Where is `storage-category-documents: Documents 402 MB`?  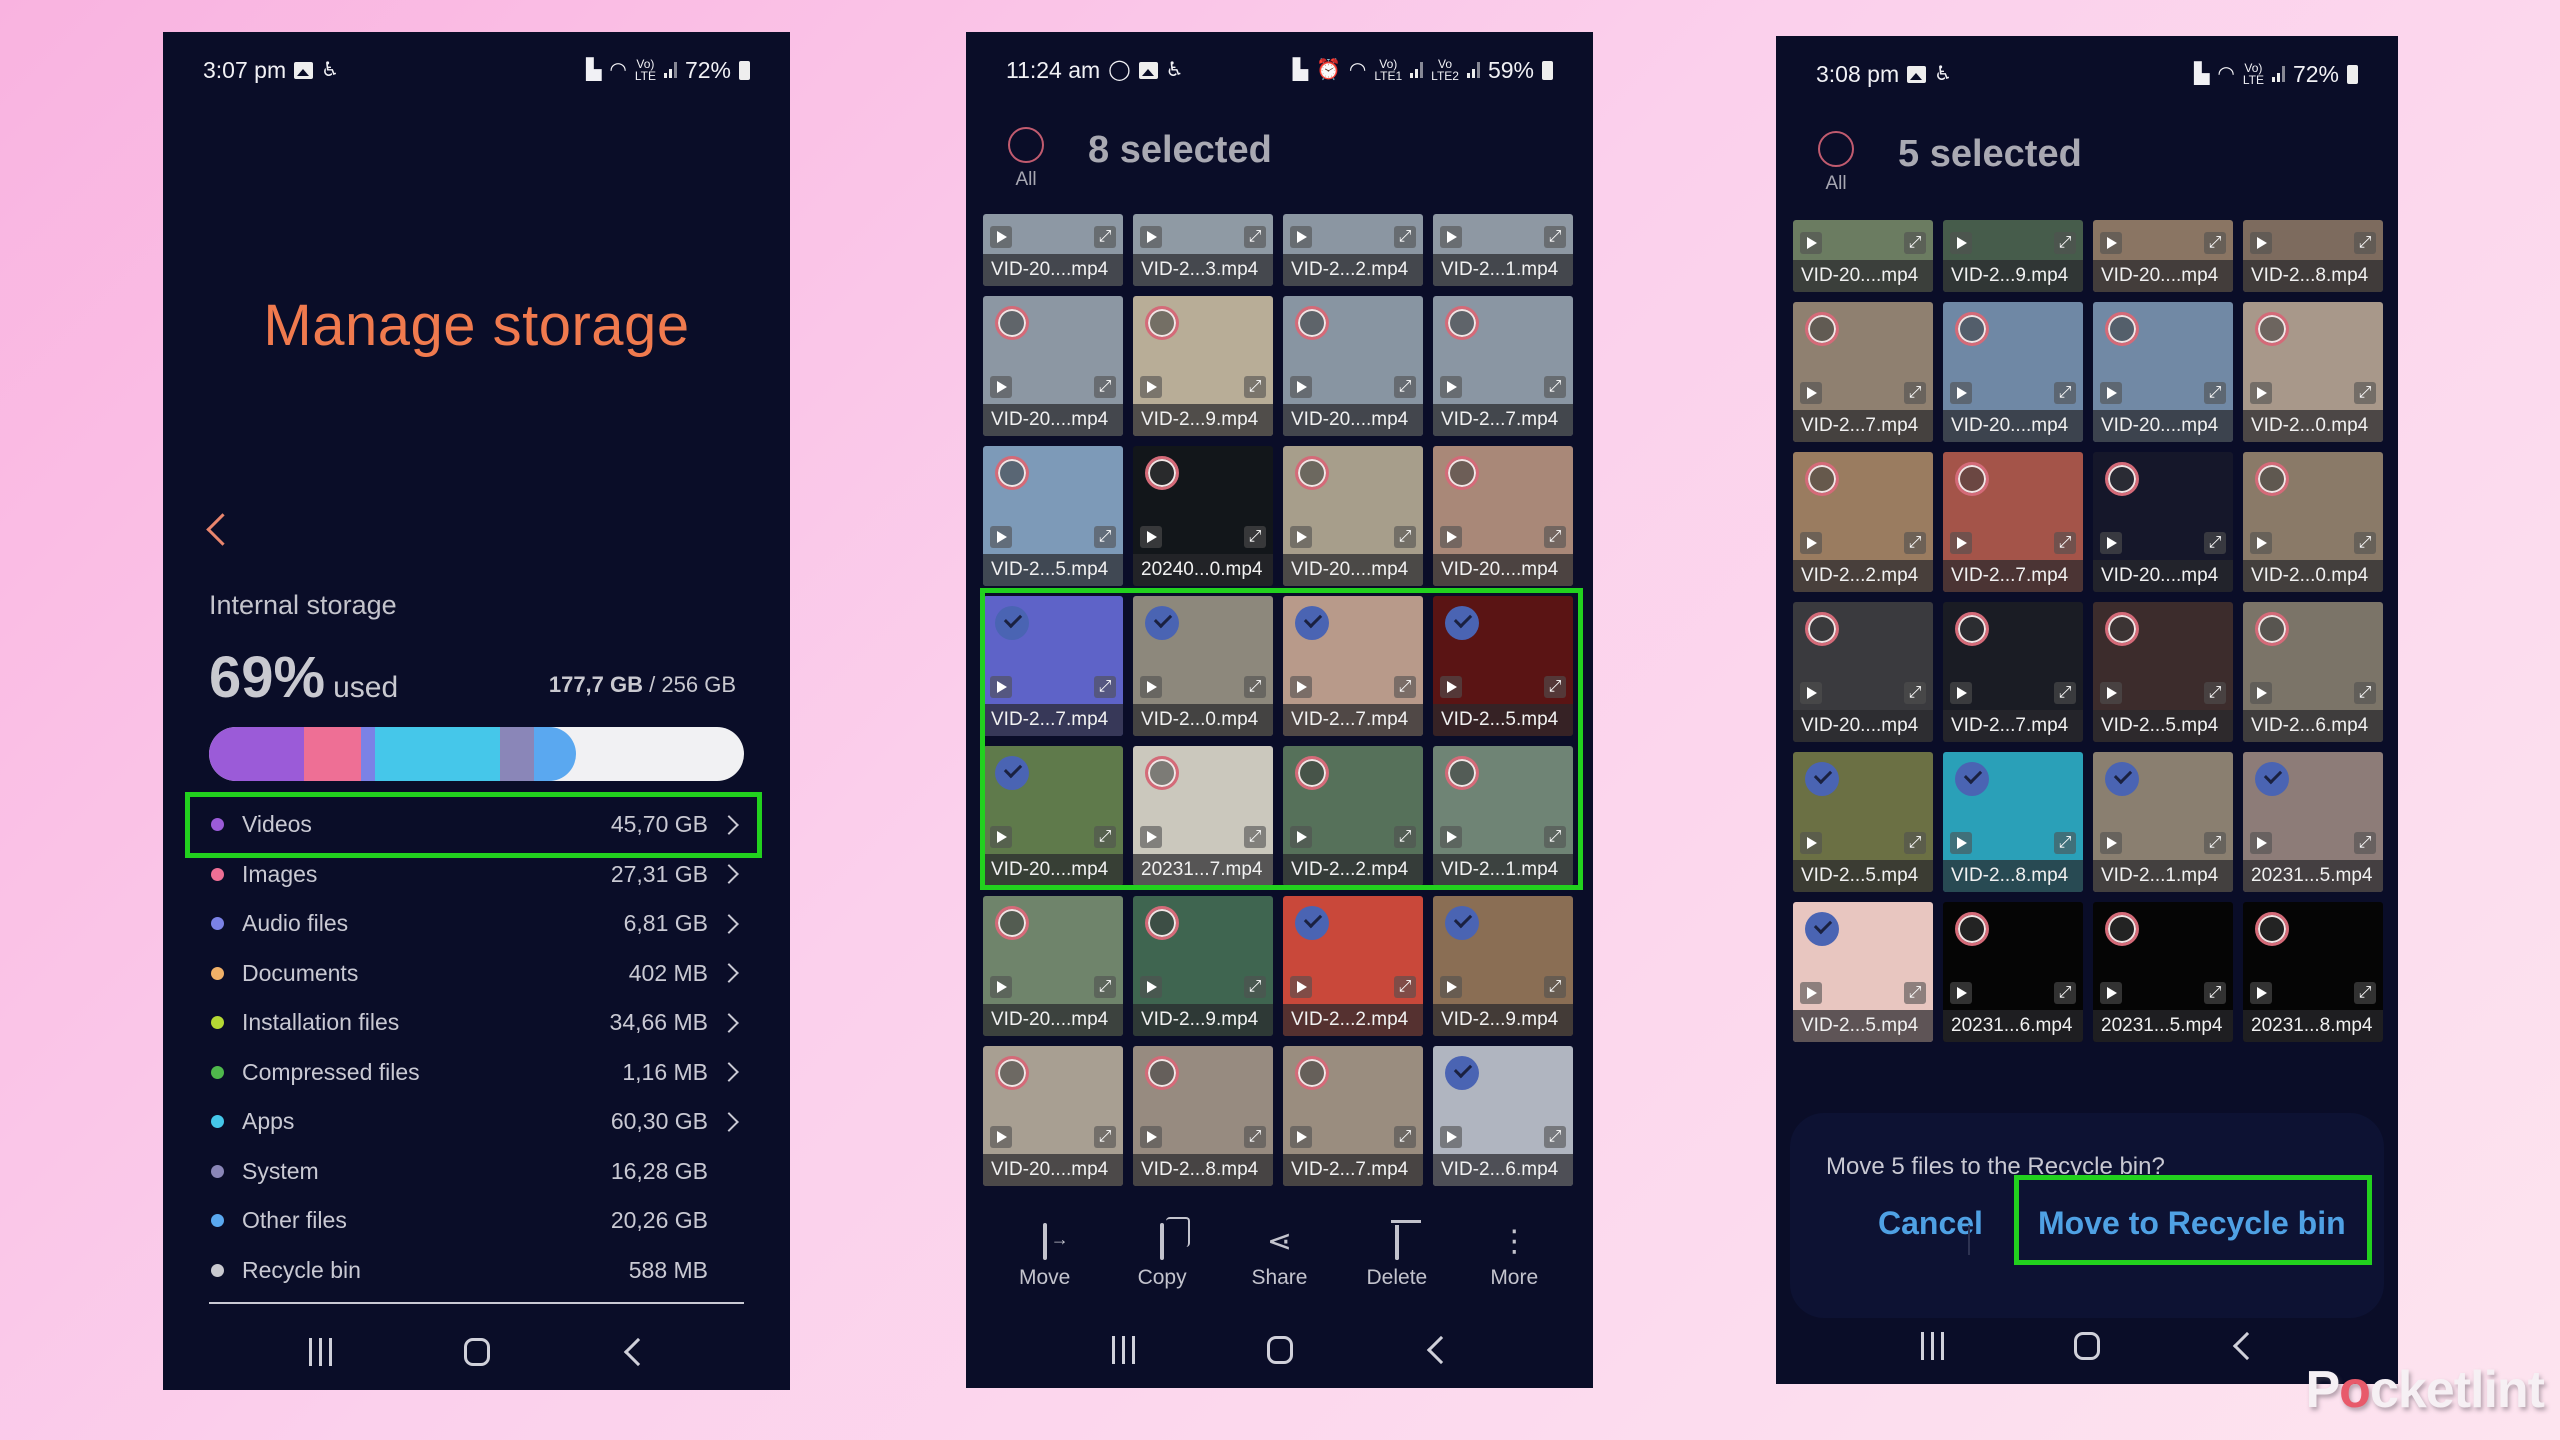 storage-category-documents: Documents 402 MB is located at coordinates (476, 974).